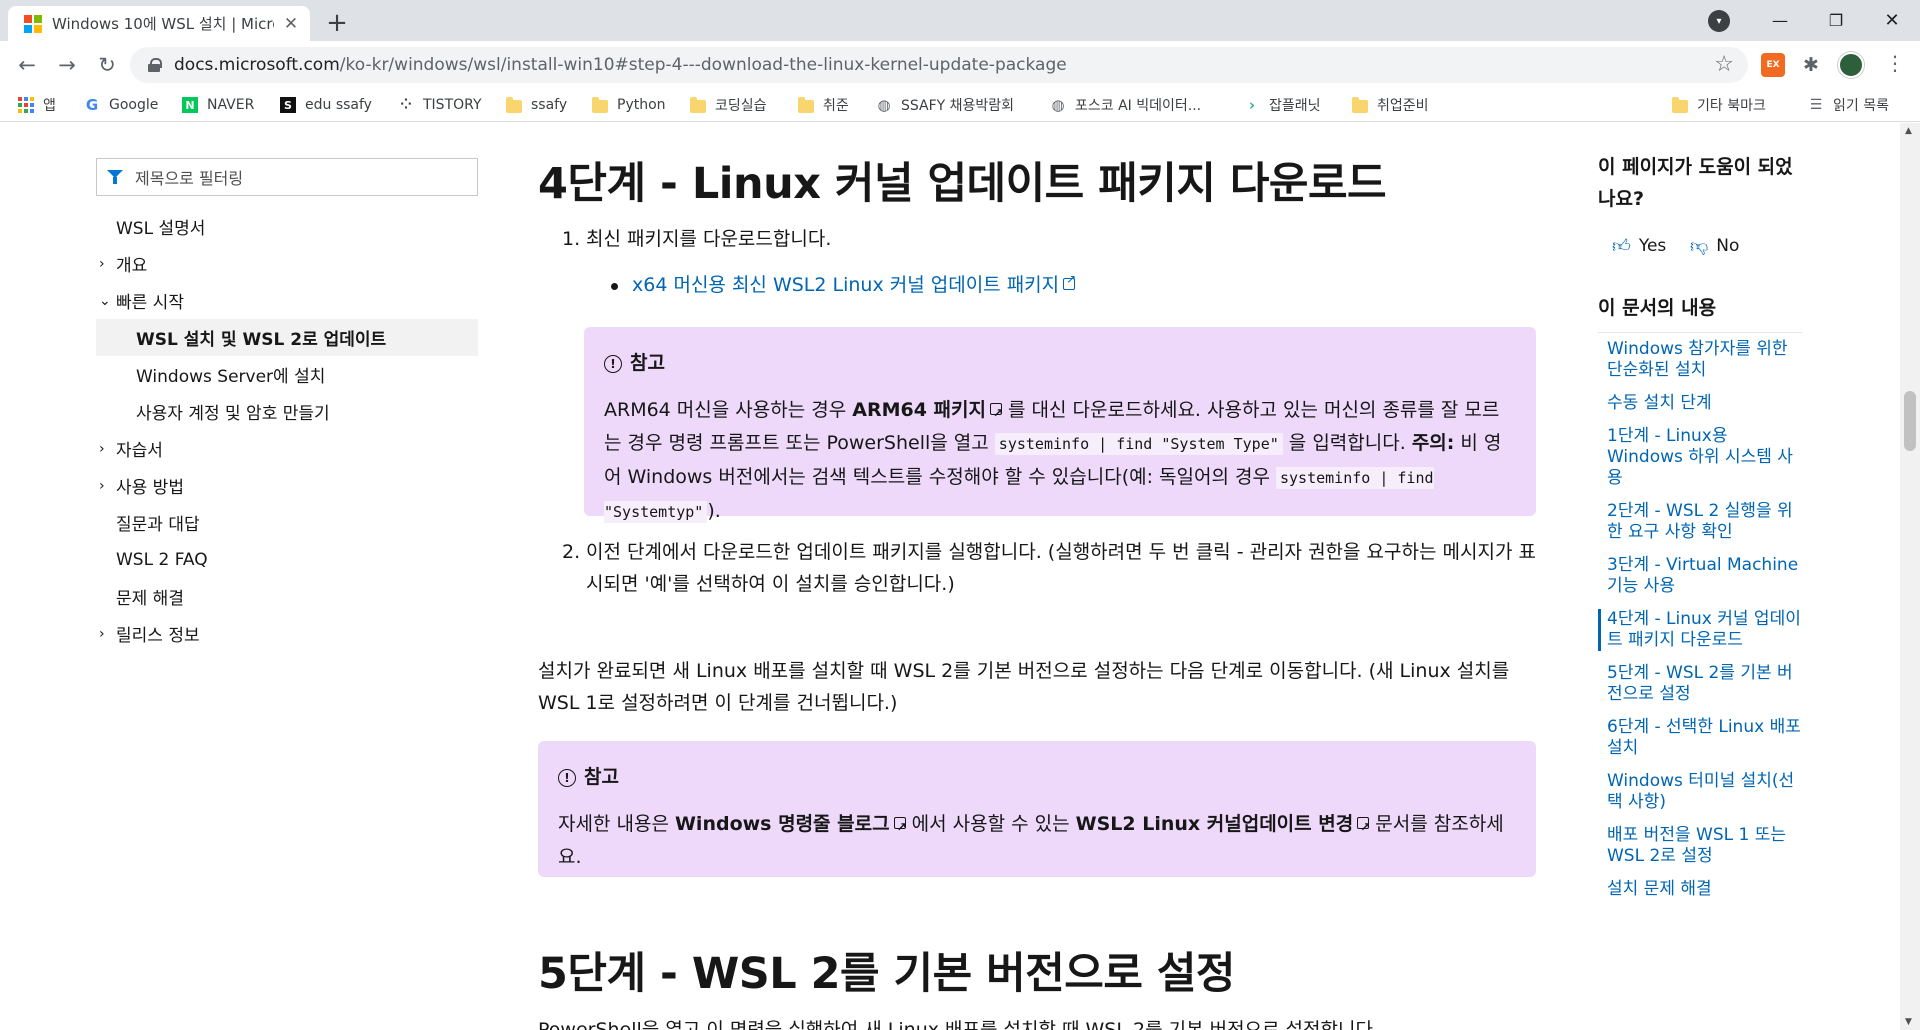 The width and height of the screenshot is (1920, 1030). I want to click on bookmark-other: 기타 북마크, so click(1719, 105).